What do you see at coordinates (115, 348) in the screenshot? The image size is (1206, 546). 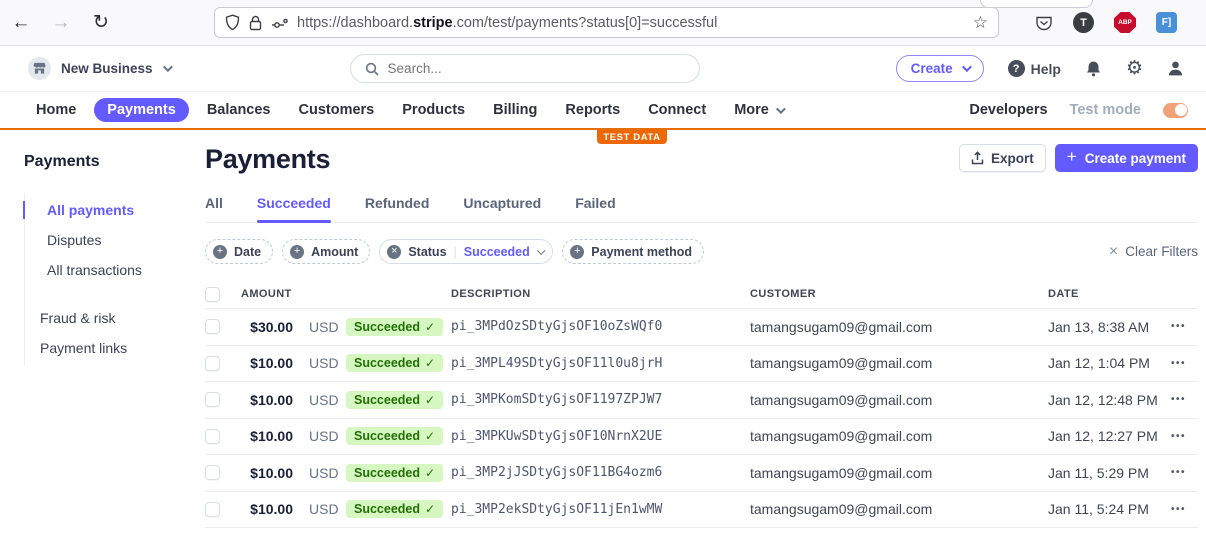 I see `sidebar-item-payment-links: Payment links` at bounding box center [115, 348].